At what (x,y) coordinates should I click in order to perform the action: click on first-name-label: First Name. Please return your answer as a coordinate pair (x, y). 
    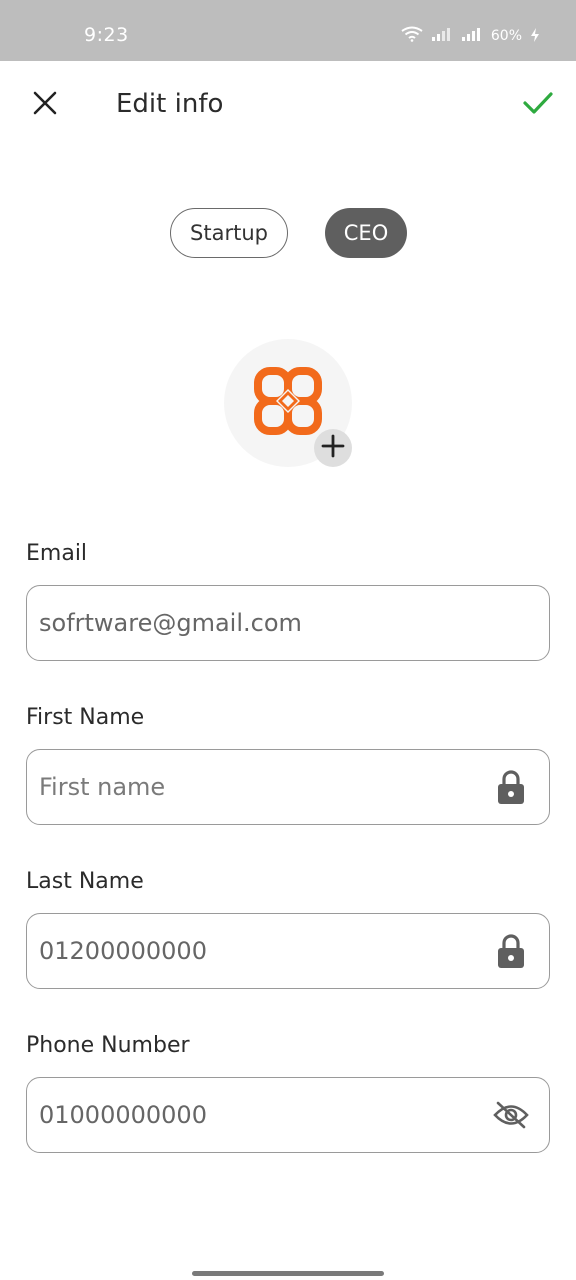
    Looking at the image, I should click on (85, 717).